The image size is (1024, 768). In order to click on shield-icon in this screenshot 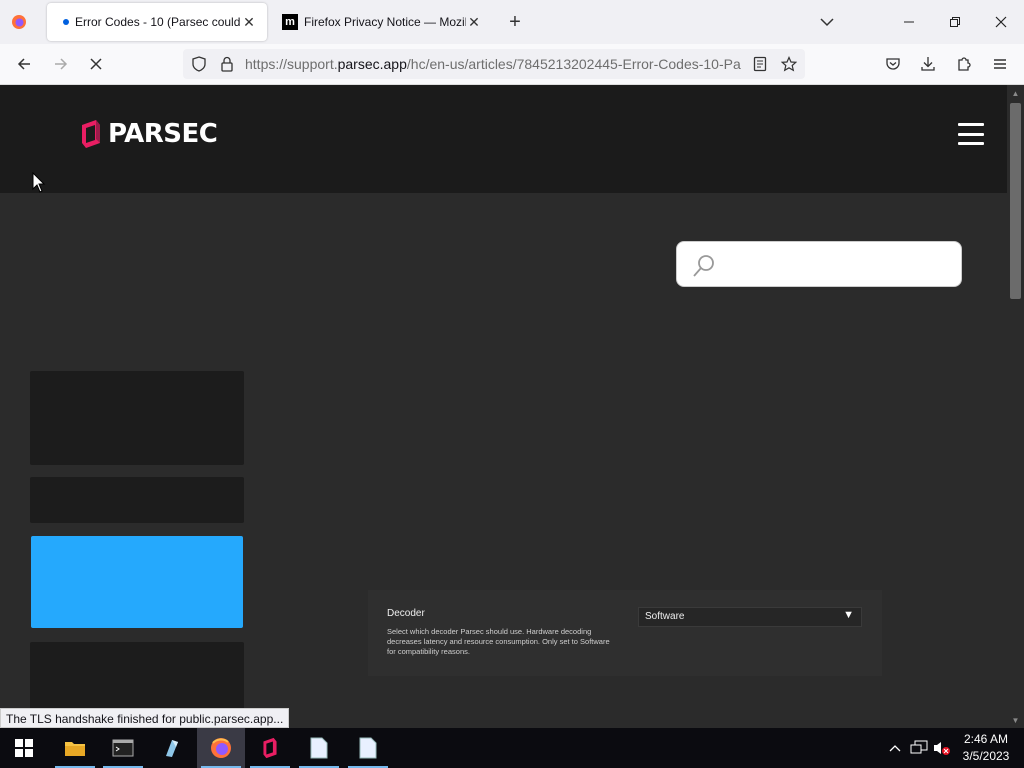, I will do `click(199, 64)`.